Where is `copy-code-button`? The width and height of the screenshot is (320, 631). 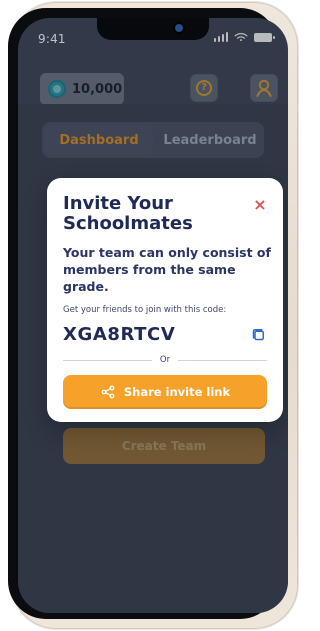
copy-code-button is located at coordinates (258, 335).